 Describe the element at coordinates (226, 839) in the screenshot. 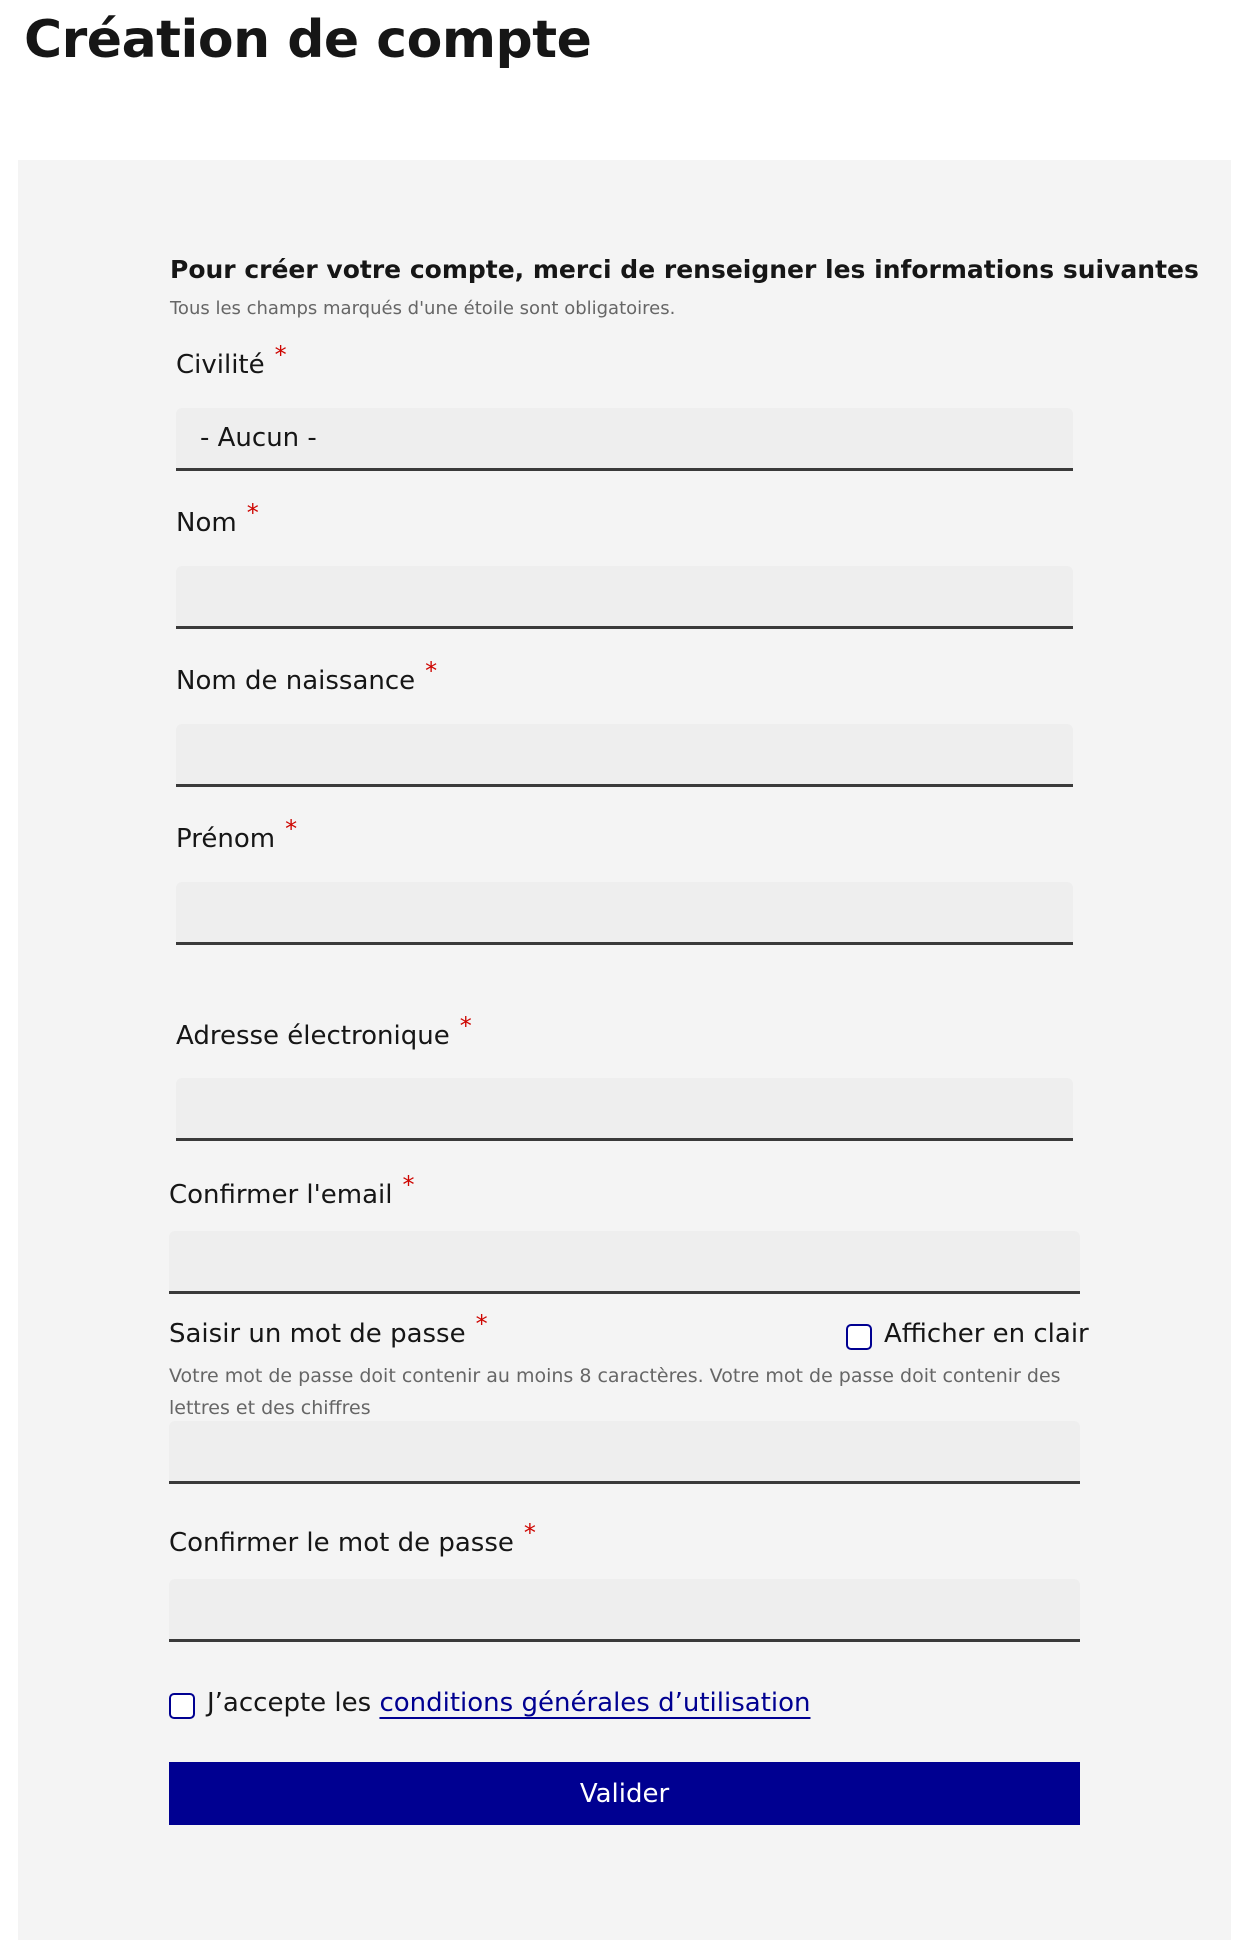

I see `prenom-label-text: Prénom` at that location.